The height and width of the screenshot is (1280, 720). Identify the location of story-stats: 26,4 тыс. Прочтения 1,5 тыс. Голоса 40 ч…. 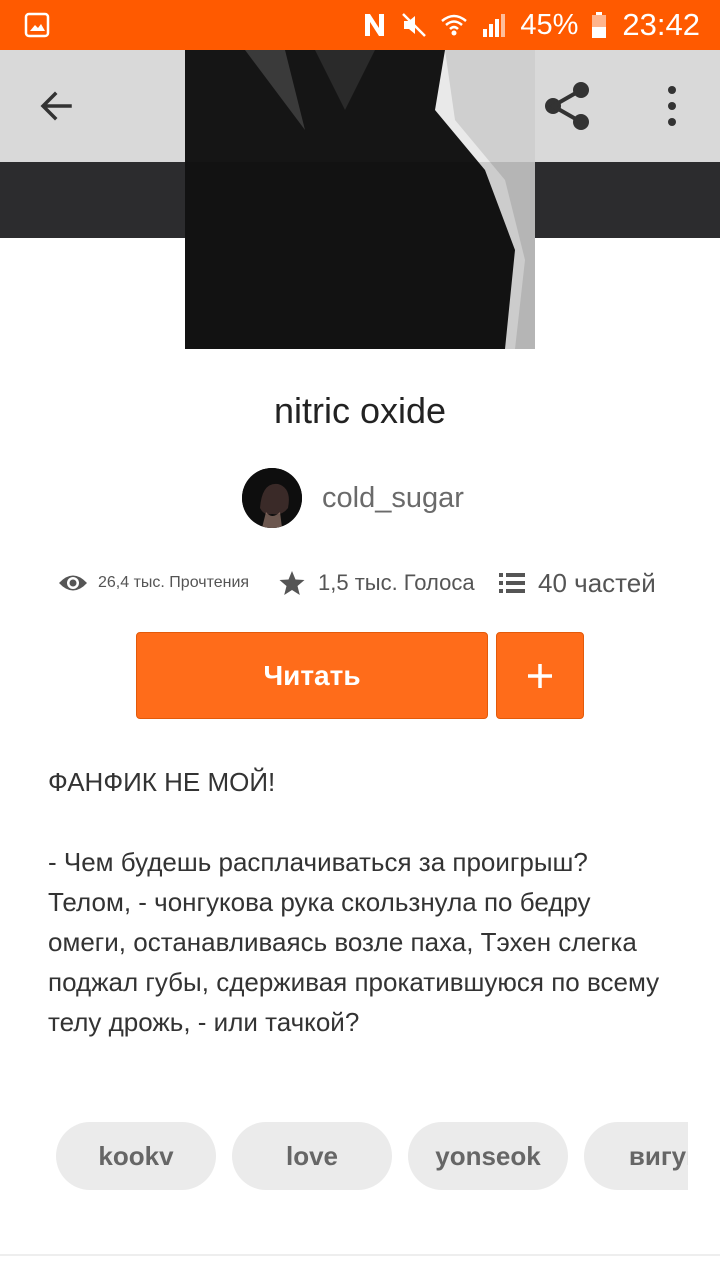
(368, 583).